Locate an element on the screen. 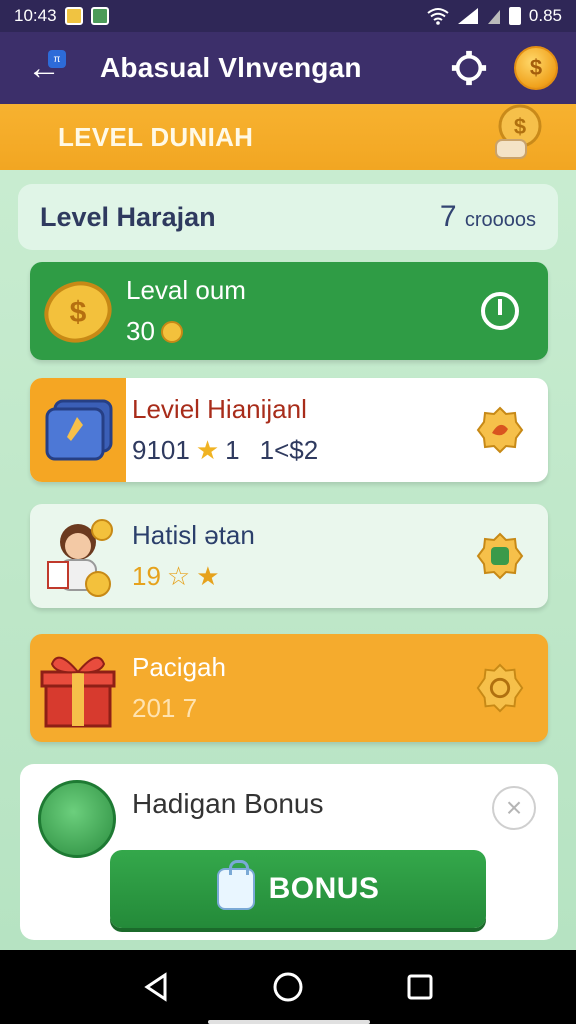  small-coin-icon is located at coordinates (171, 331).